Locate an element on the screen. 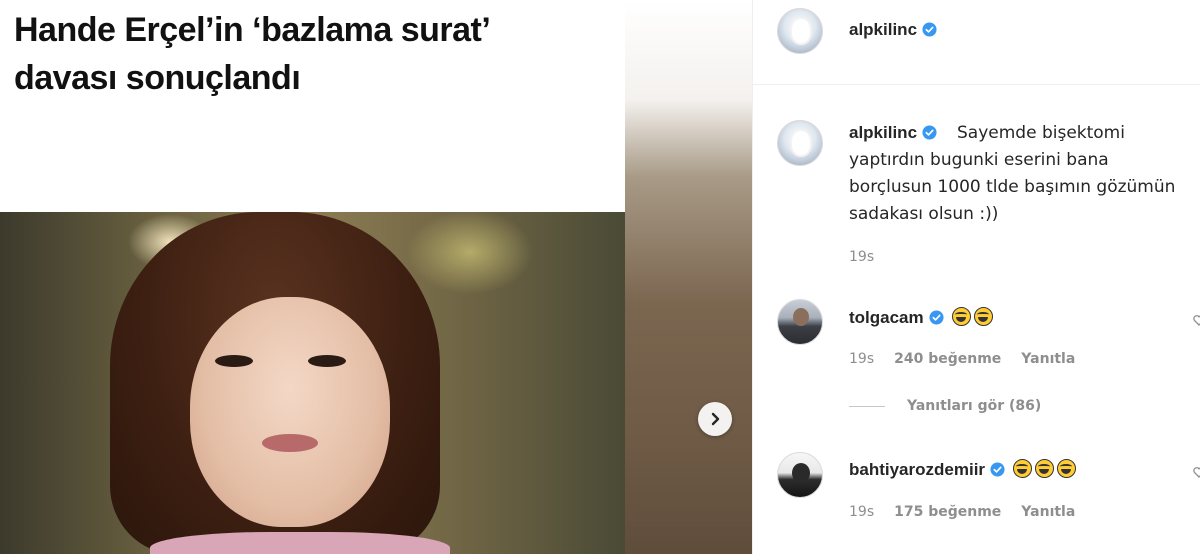 The height and width of the screenshot is (554, 1200). caption-meta: 19s is located at coordinates (861, 257).